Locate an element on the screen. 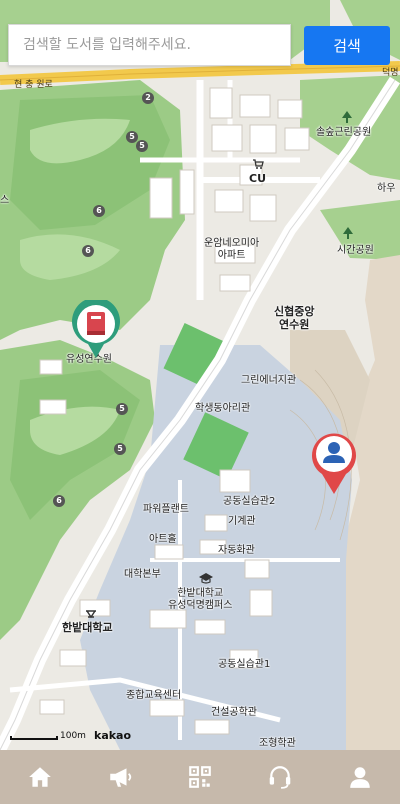  library-marker is located at coordinates (96, 328).